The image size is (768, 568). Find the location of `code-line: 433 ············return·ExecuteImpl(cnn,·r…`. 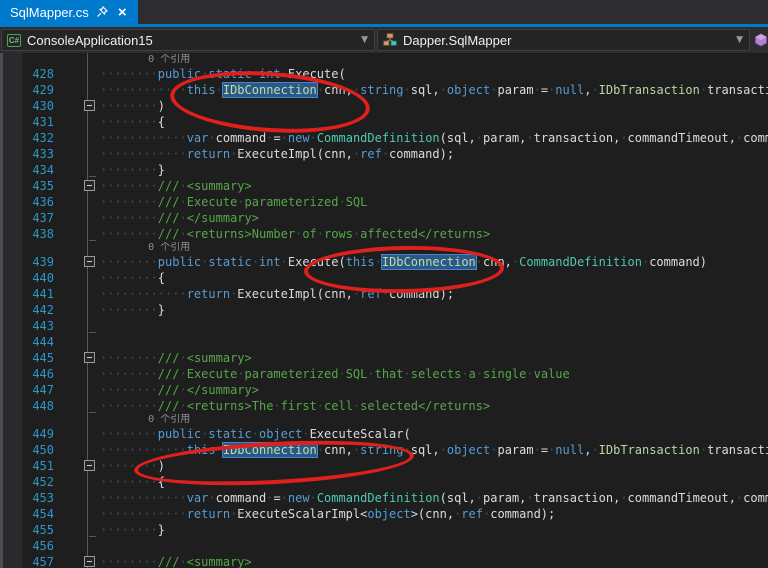

code-line: 433 ············return·ExecuteImpl(cnn,·r… is located at coordinates (384, 154).